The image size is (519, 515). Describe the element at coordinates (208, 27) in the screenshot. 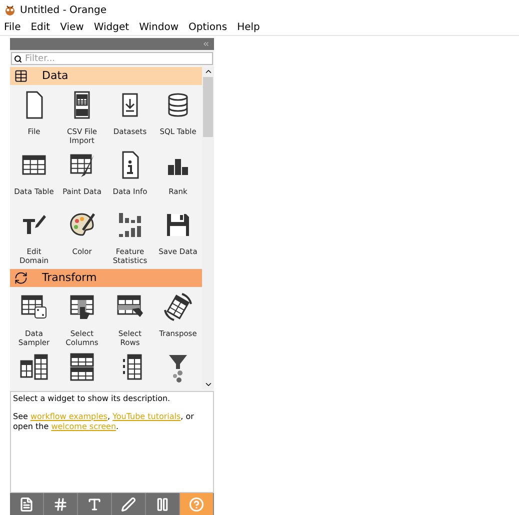

I see `menu-item: Options` at that location.